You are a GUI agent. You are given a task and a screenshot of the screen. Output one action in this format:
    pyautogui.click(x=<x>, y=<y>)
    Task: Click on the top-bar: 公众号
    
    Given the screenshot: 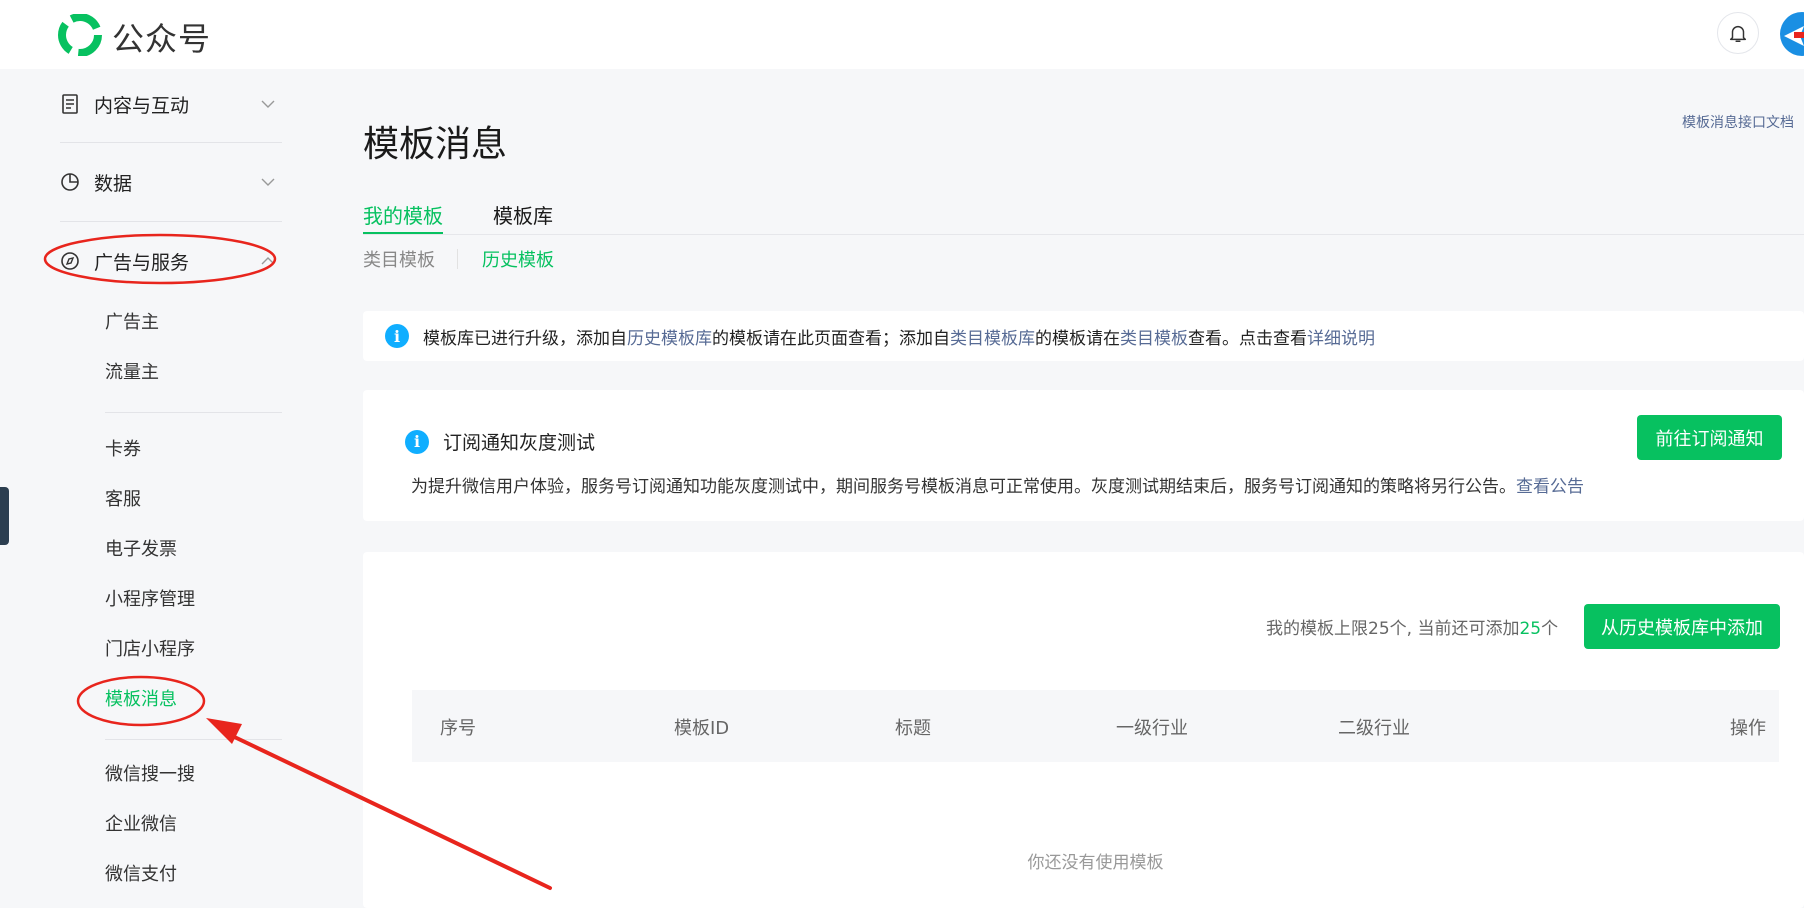 What is the action you would take?
    pyautogui.click(x=902, y=34)
    